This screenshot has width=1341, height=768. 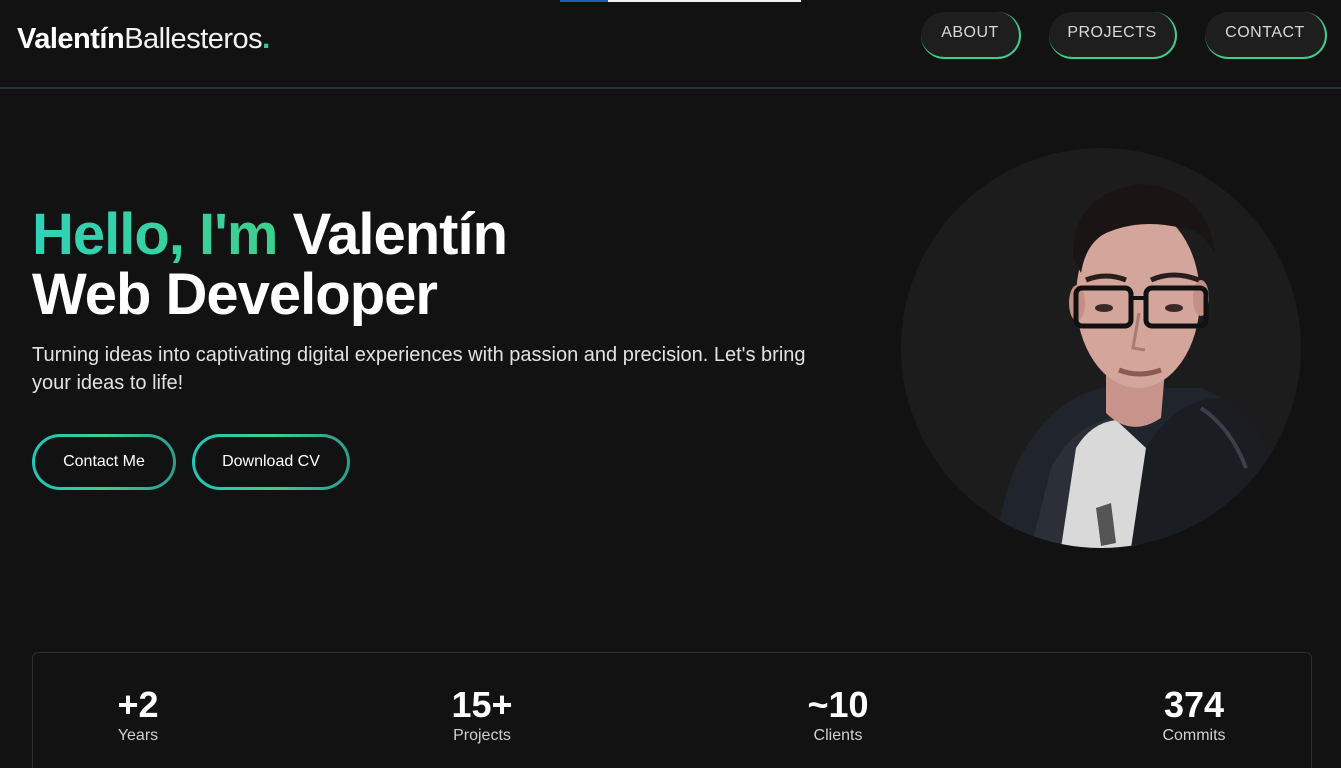 I want to click on nav-projects-button: PROJECTS, so click(x=1113, y=35).